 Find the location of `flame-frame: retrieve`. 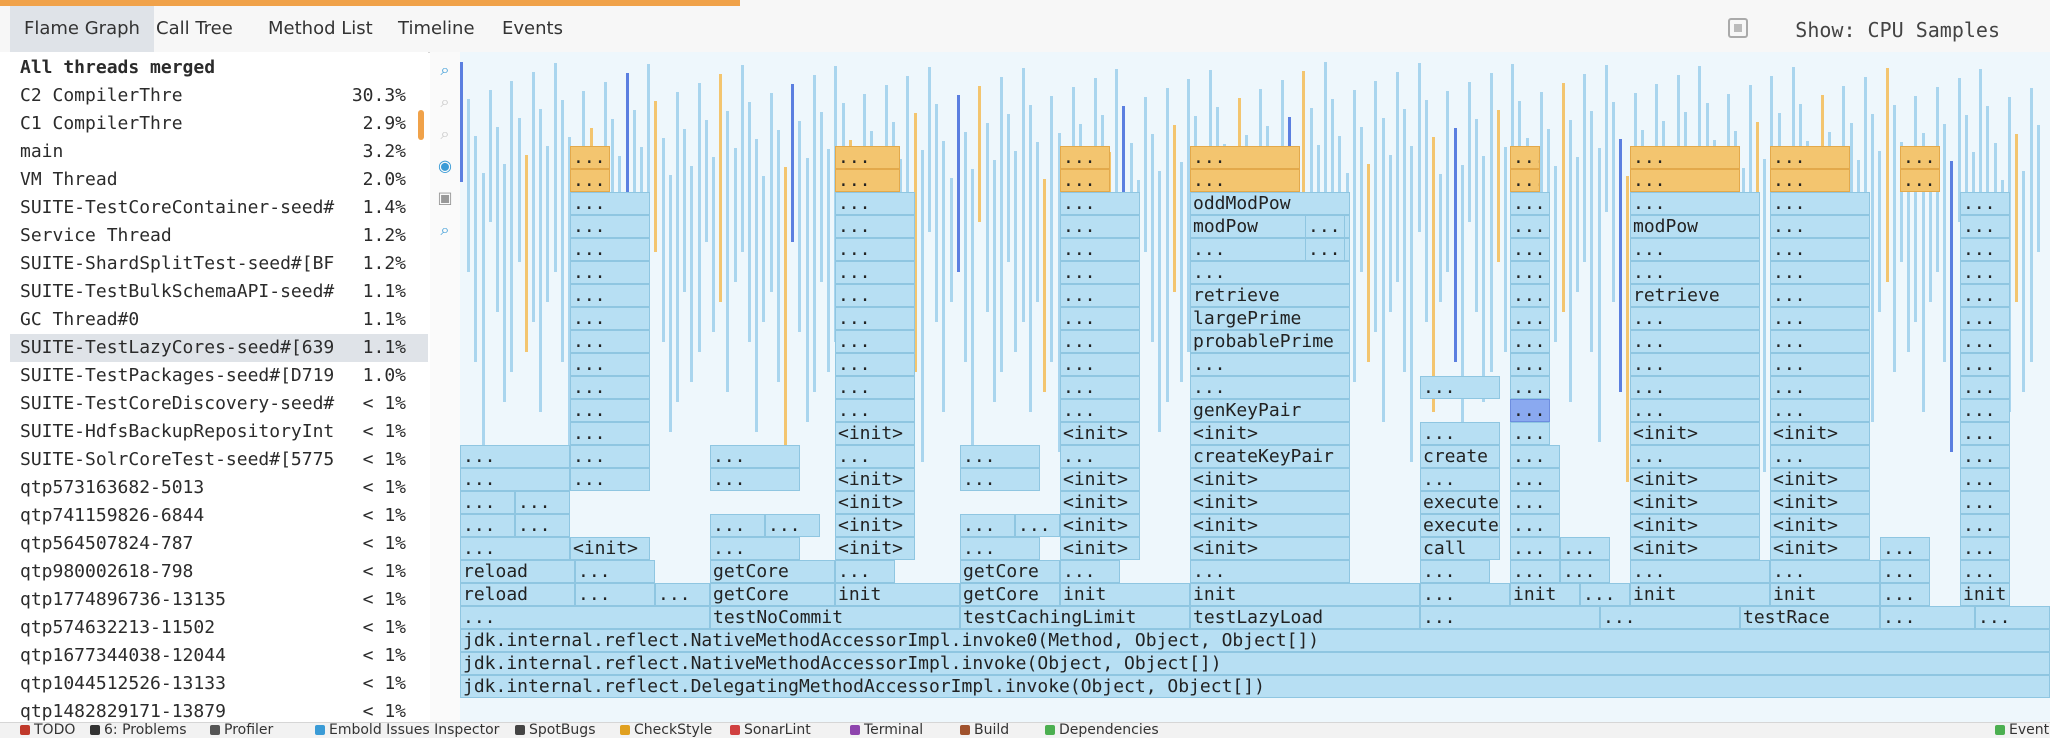

flame-frame: retrieve is located at coordinates (1695, 295).